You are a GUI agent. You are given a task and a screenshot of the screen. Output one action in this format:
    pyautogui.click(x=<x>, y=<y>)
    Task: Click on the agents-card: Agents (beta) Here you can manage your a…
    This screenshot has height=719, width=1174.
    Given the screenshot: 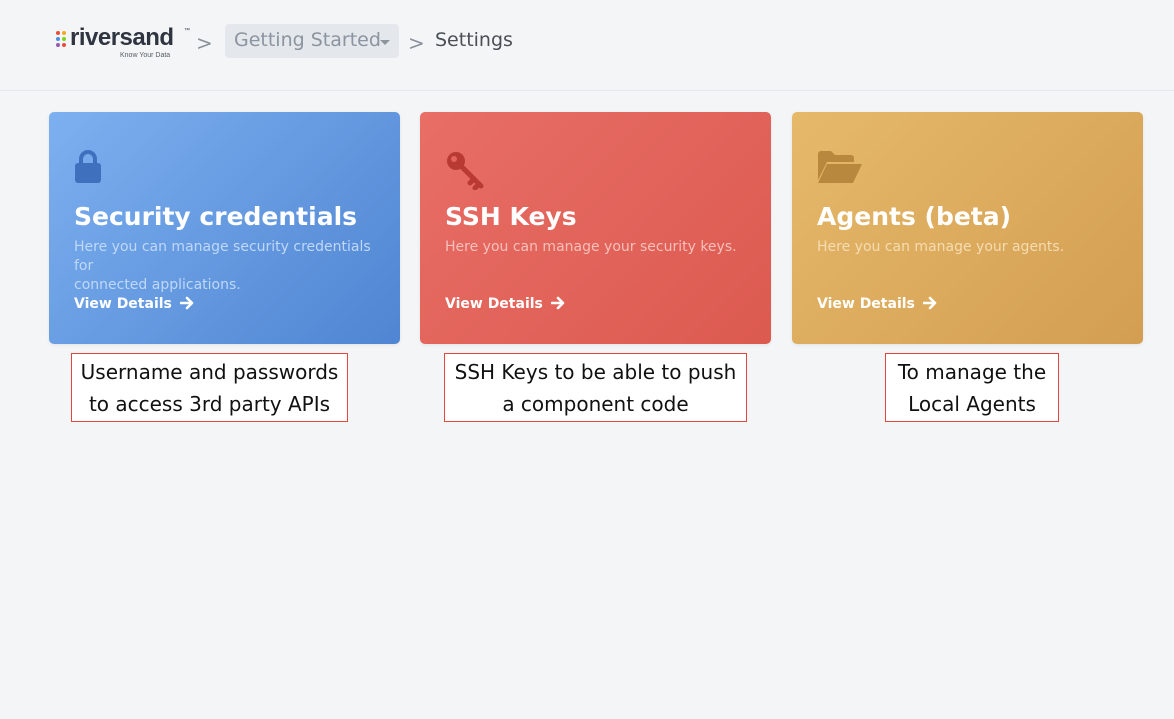 What is the action you would take?
    pyautogui.click(x=967, y=228)
    